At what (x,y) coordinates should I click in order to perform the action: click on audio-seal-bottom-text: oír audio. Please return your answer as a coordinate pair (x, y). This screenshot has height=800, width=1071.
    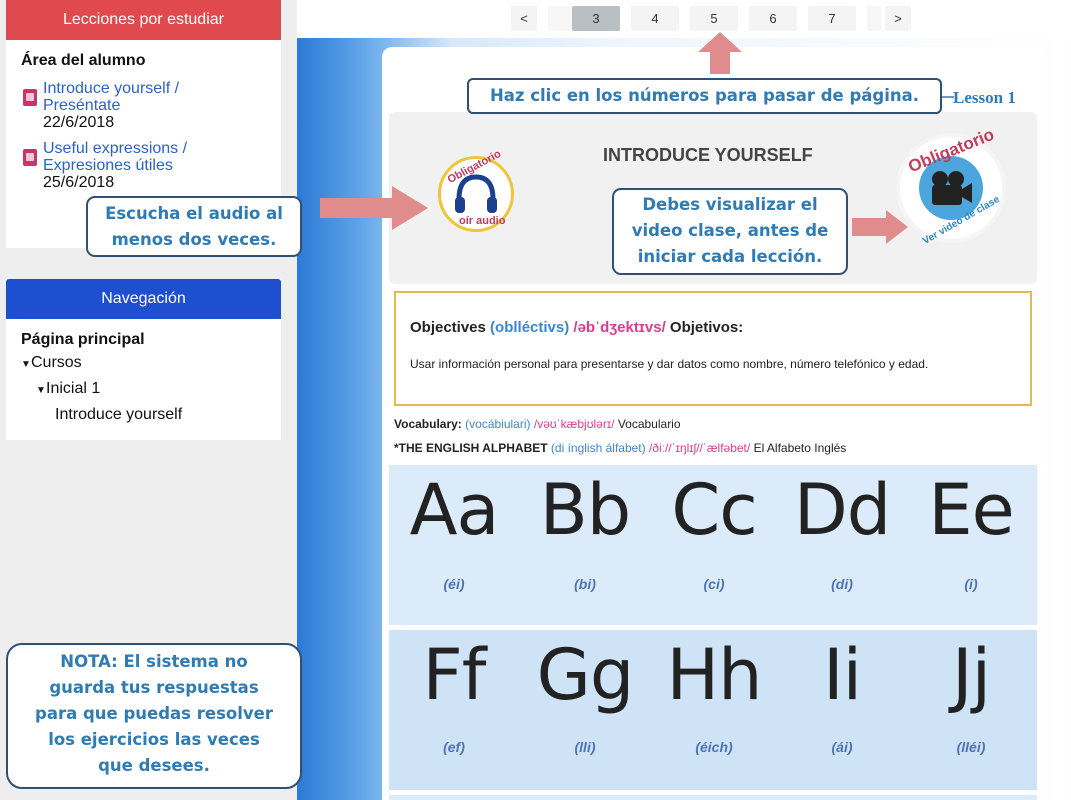
    Looking at the image, I should click on (482, 221).